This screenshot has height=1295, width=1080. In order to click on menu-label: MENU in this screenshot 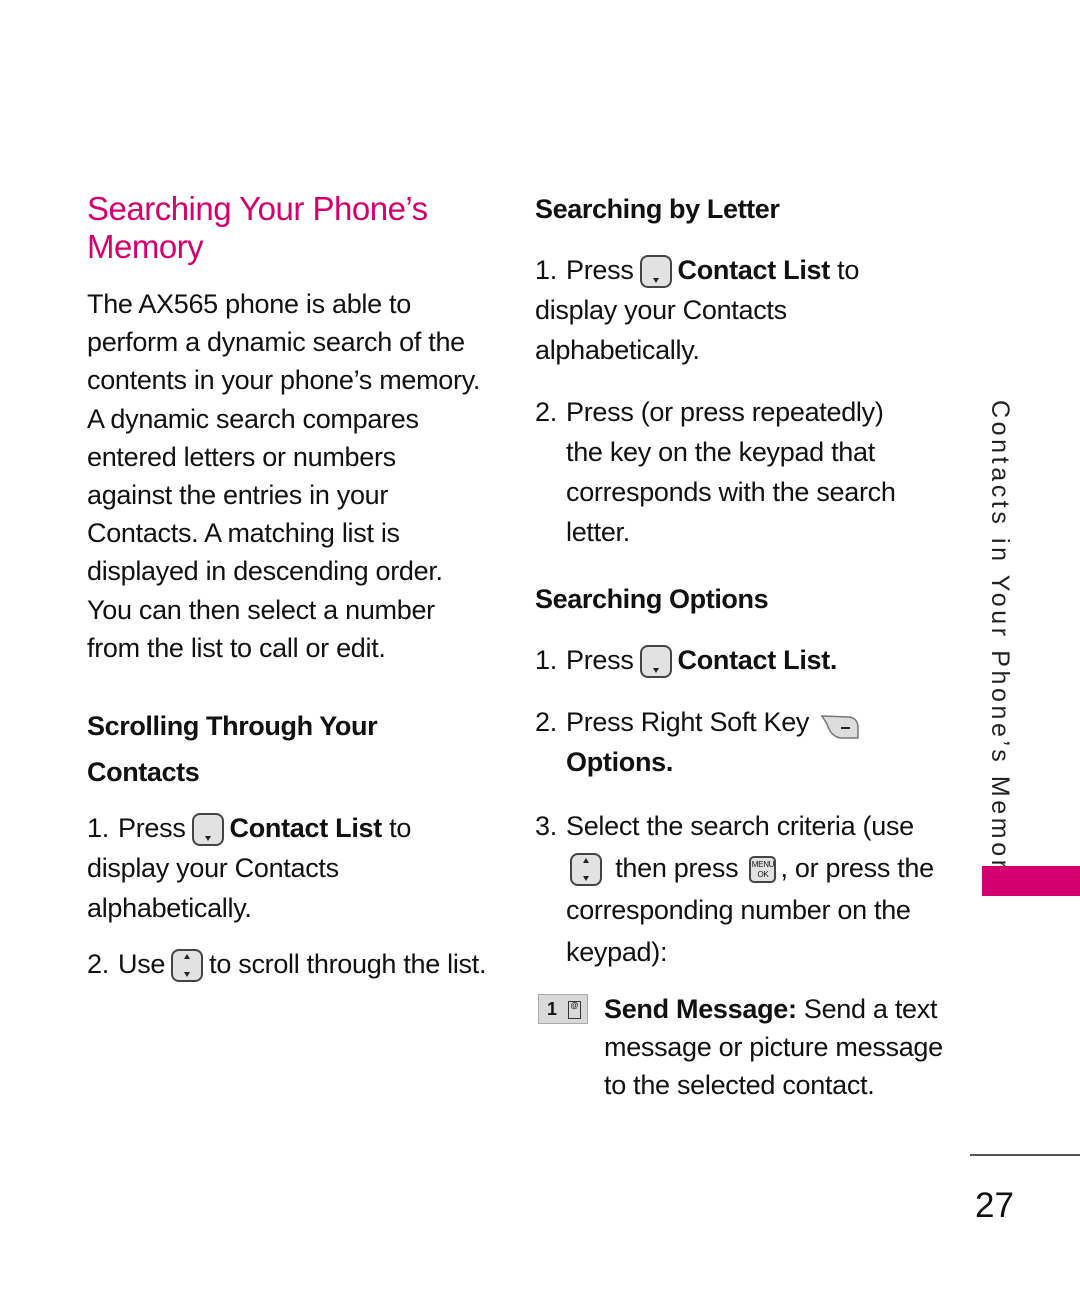, I will do `click(763, 865)`.